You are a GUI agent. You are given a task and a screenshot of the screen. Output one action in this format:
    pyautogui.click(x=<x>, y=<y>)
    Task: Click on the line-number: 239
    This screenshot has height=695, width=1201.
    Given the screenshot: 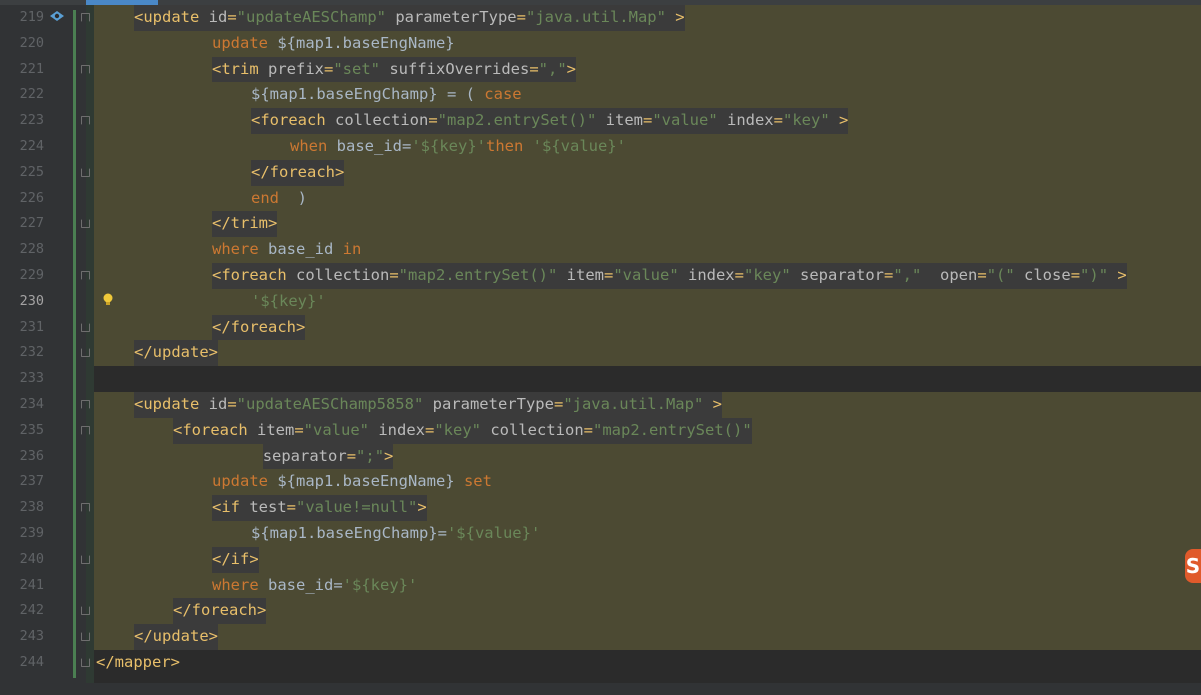 What is the action you would take?
    pyautogui.click(x=22, y=534)
    